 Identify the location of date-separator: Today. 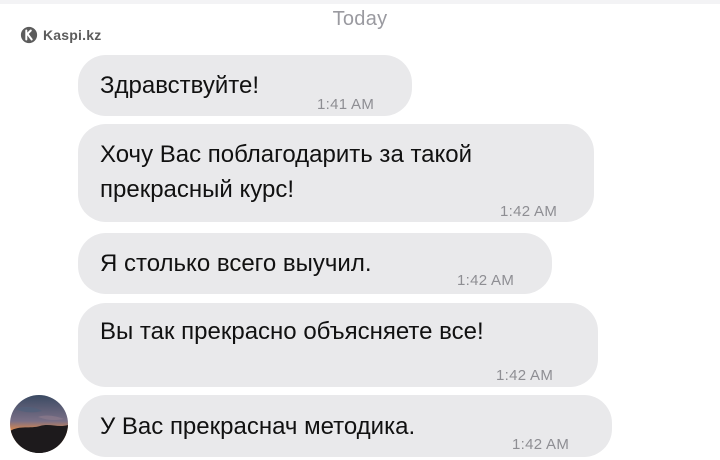
(360, 19).